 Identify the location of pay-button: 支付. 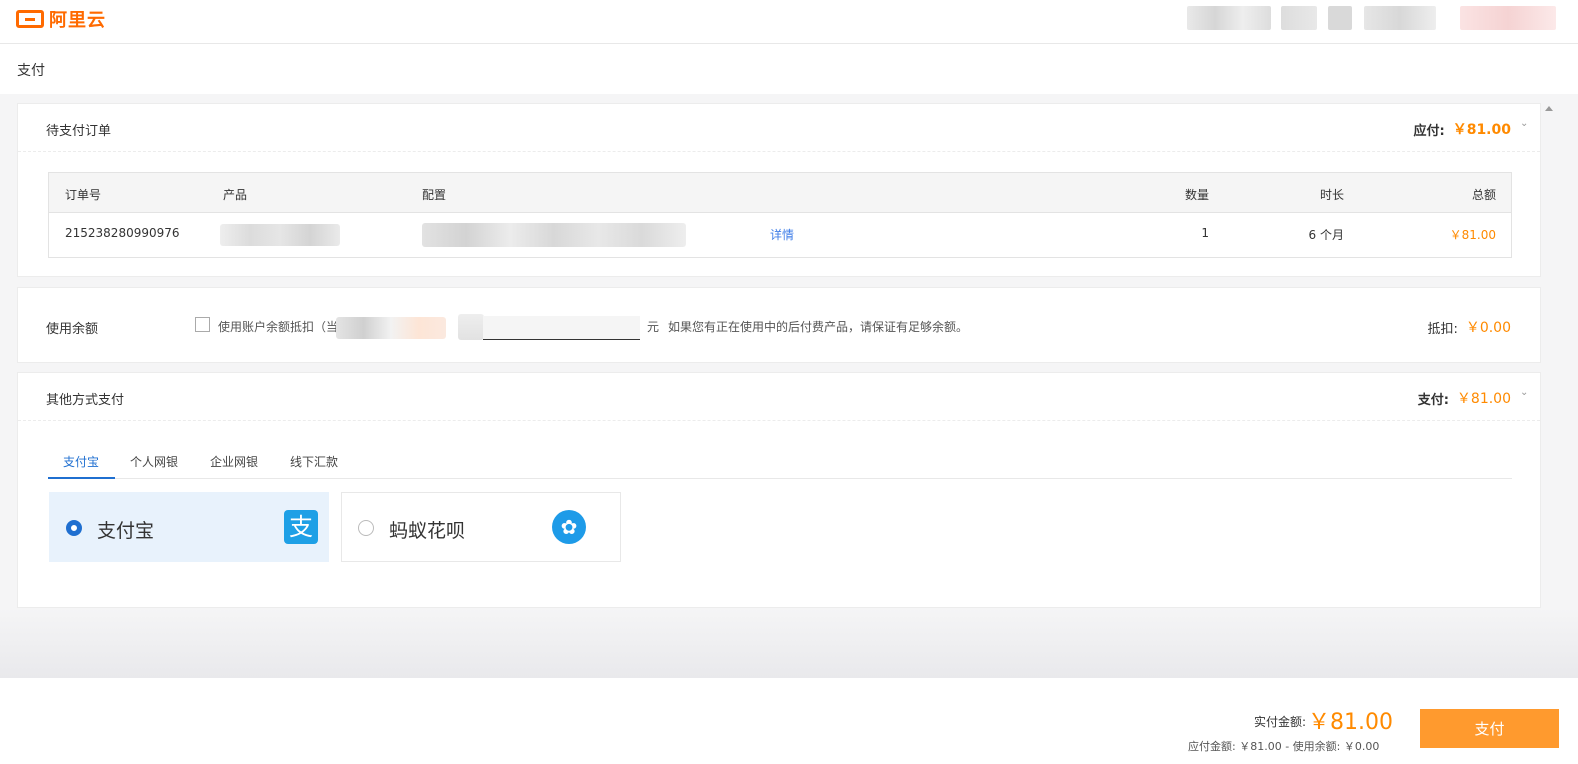
(1489, 728).